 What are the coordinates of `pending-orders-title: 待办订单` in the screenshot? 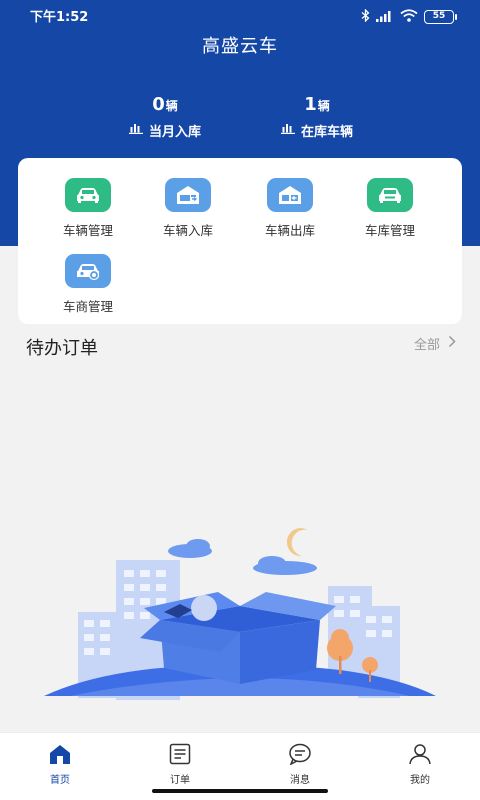 It's located at (62, 348).